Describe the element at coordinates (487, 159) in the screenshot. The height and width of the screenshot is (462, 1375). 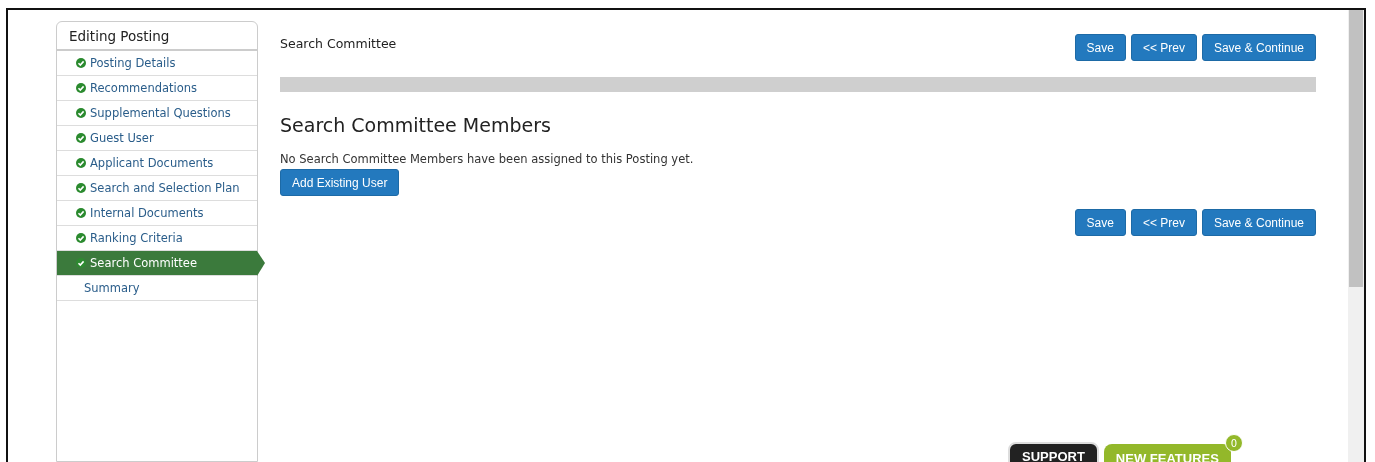
I see `empty-message: No Search Committee Members have been assigned to this Posting yet.` at that location.